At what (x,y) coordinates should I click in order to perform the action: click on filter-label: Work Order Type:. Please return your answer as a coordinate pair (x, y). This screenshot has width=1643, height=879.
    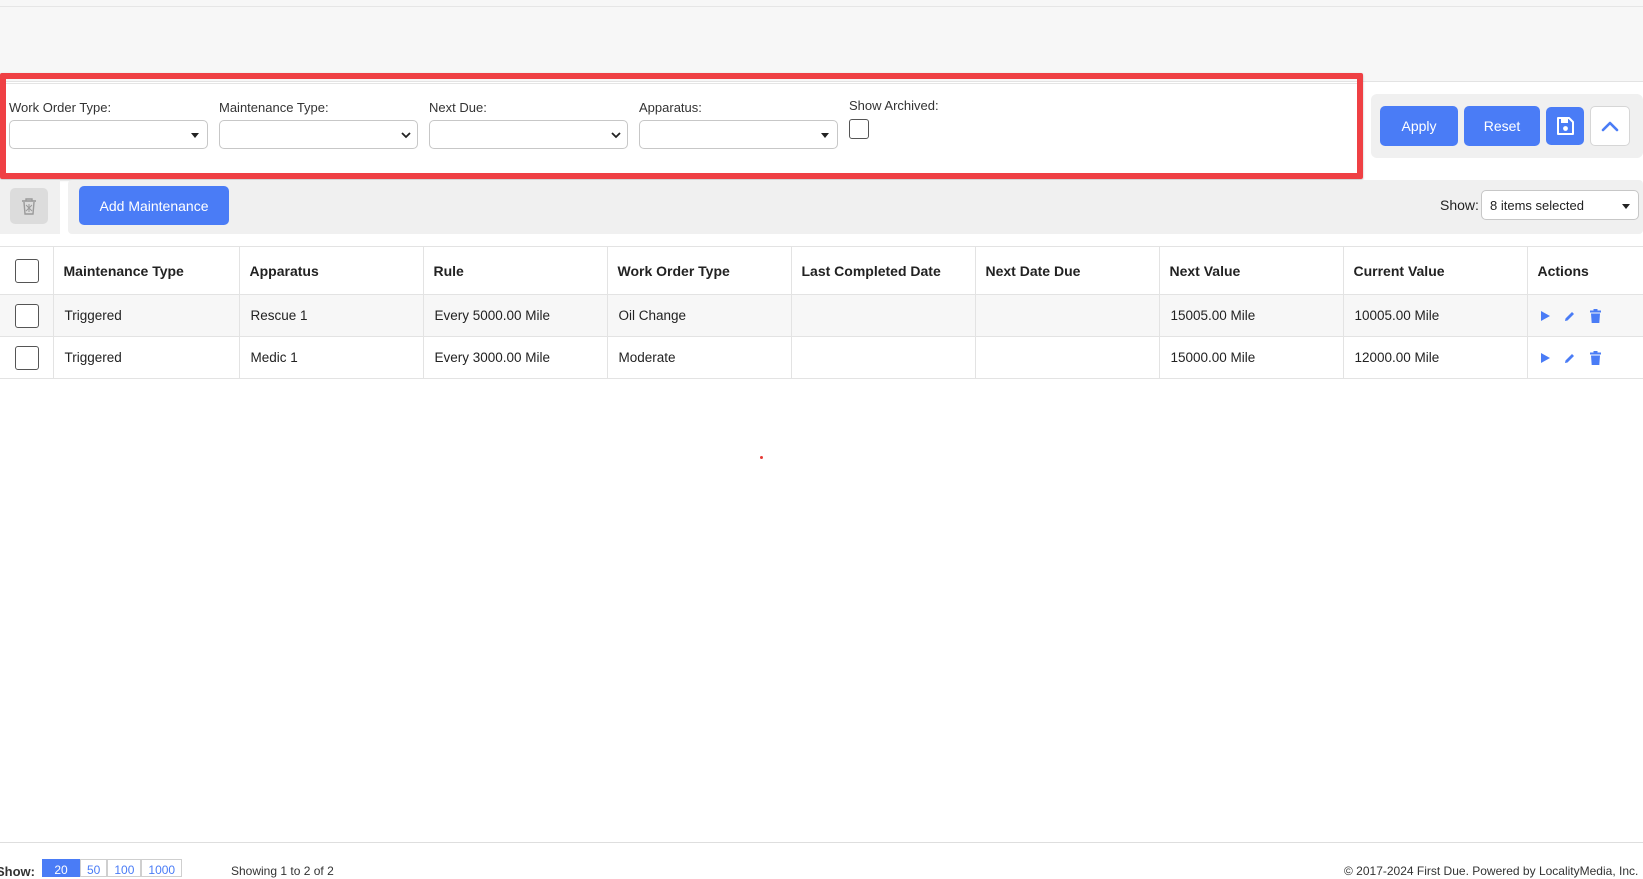
    Looking at the image, I should click on (60, 107).